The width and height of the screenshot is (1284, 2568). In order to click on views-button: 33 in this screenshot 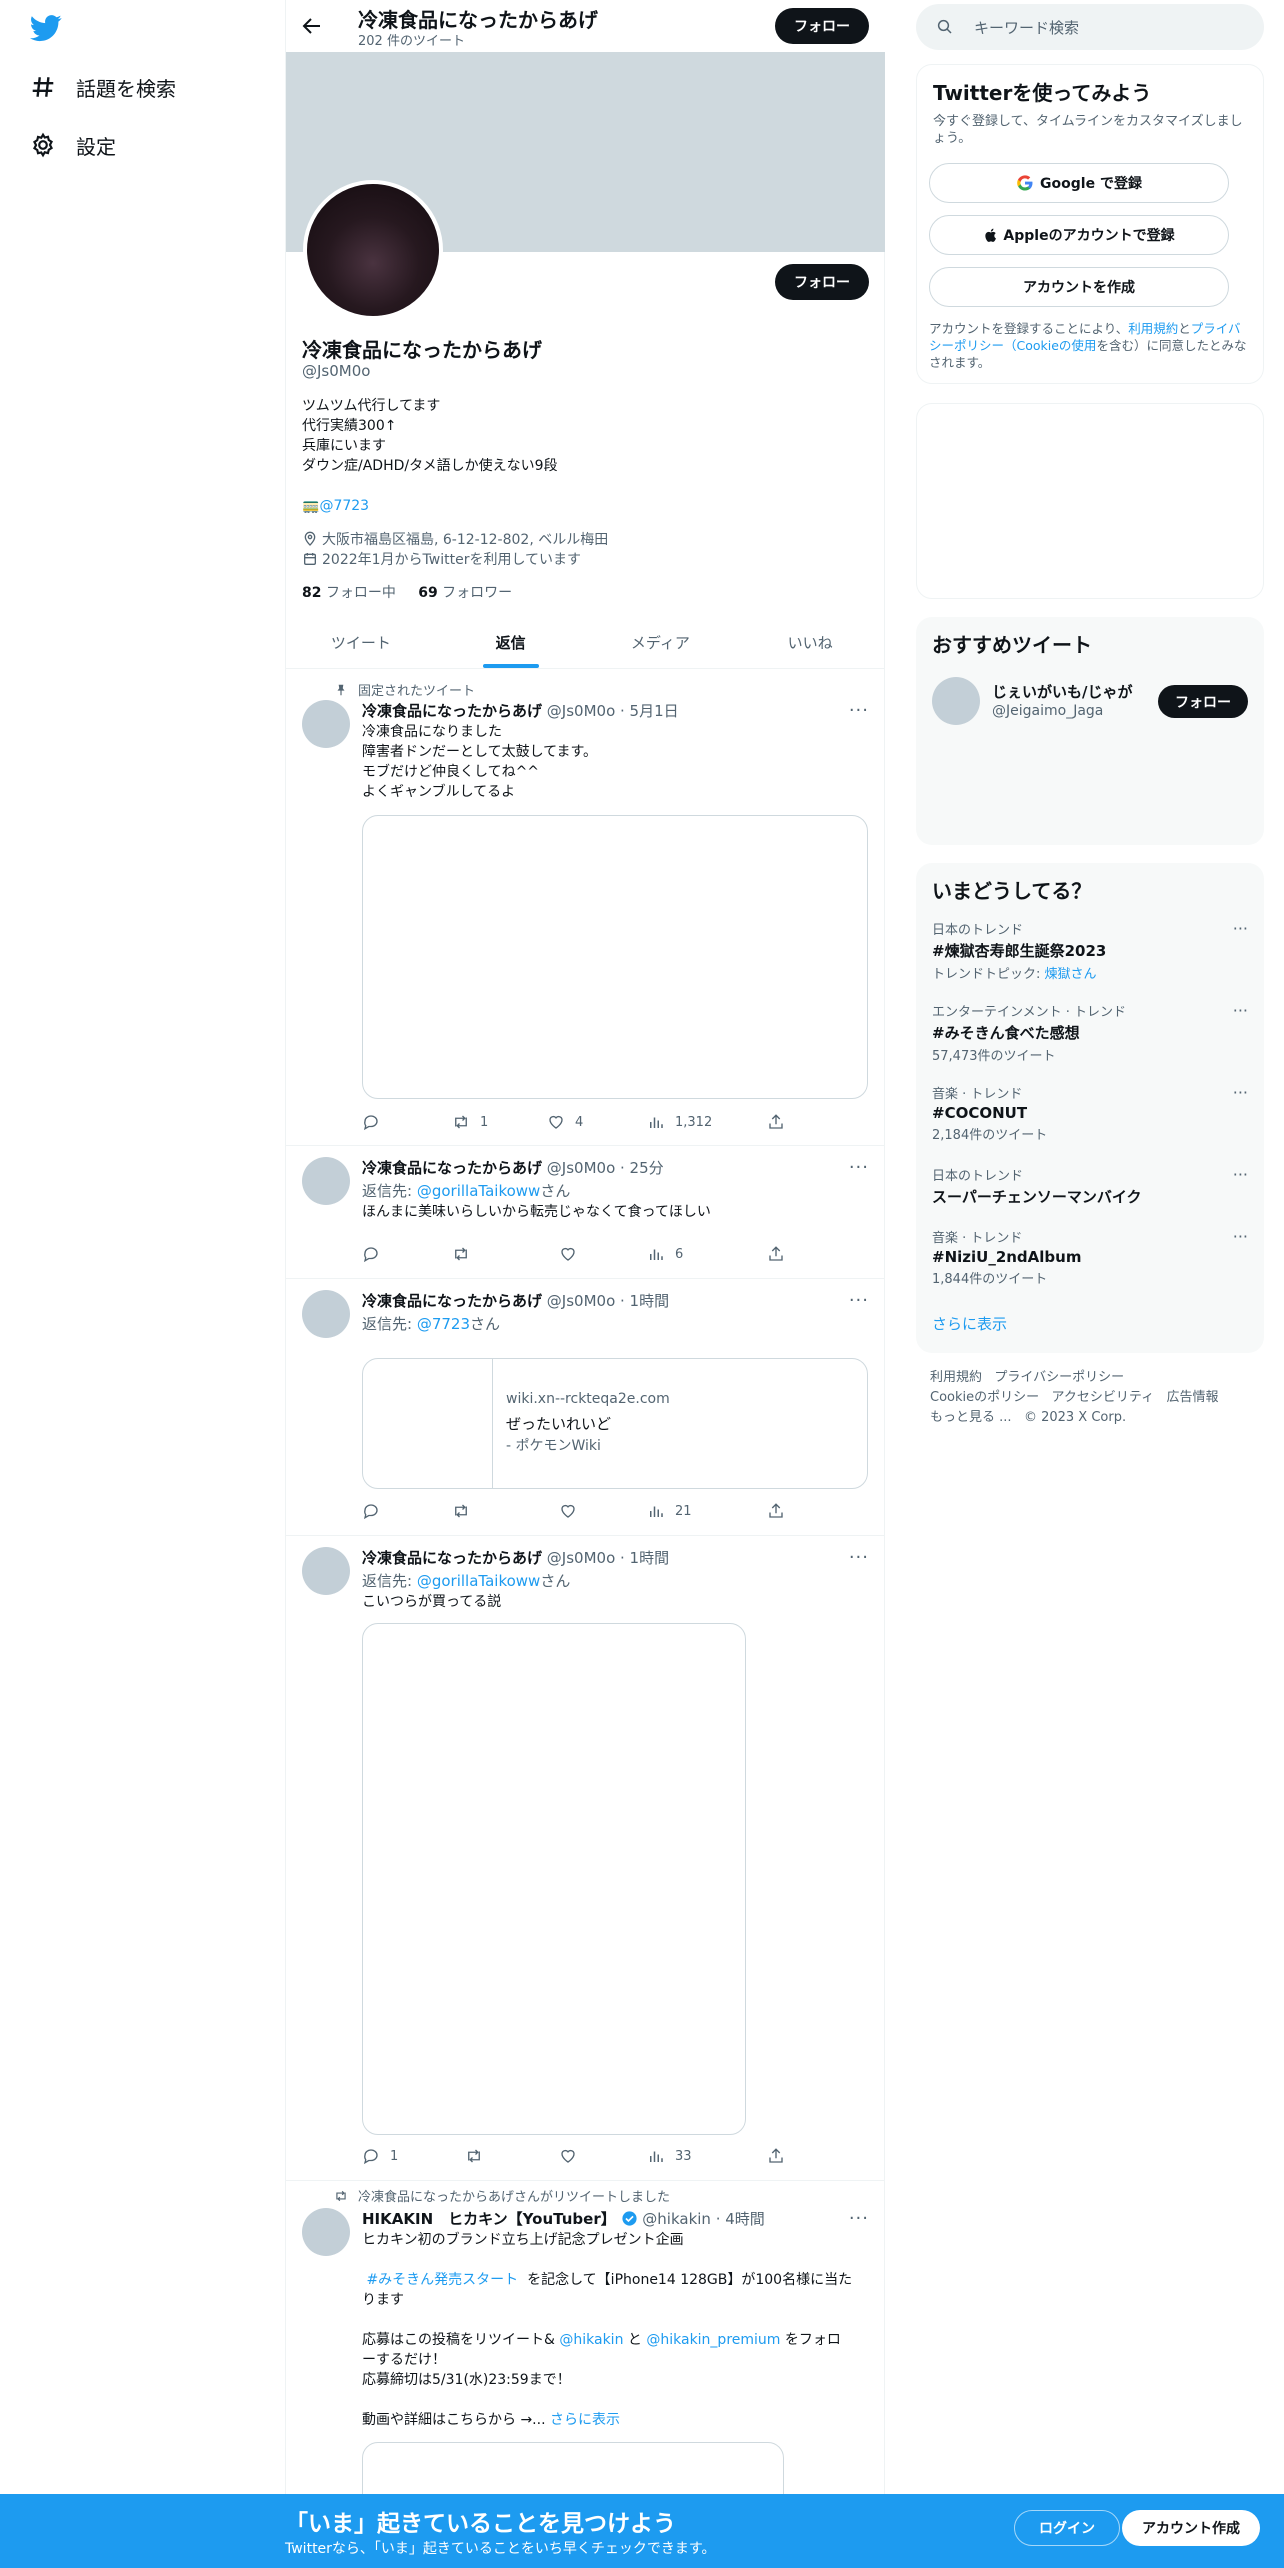, I will do `click(669, 2156)`.